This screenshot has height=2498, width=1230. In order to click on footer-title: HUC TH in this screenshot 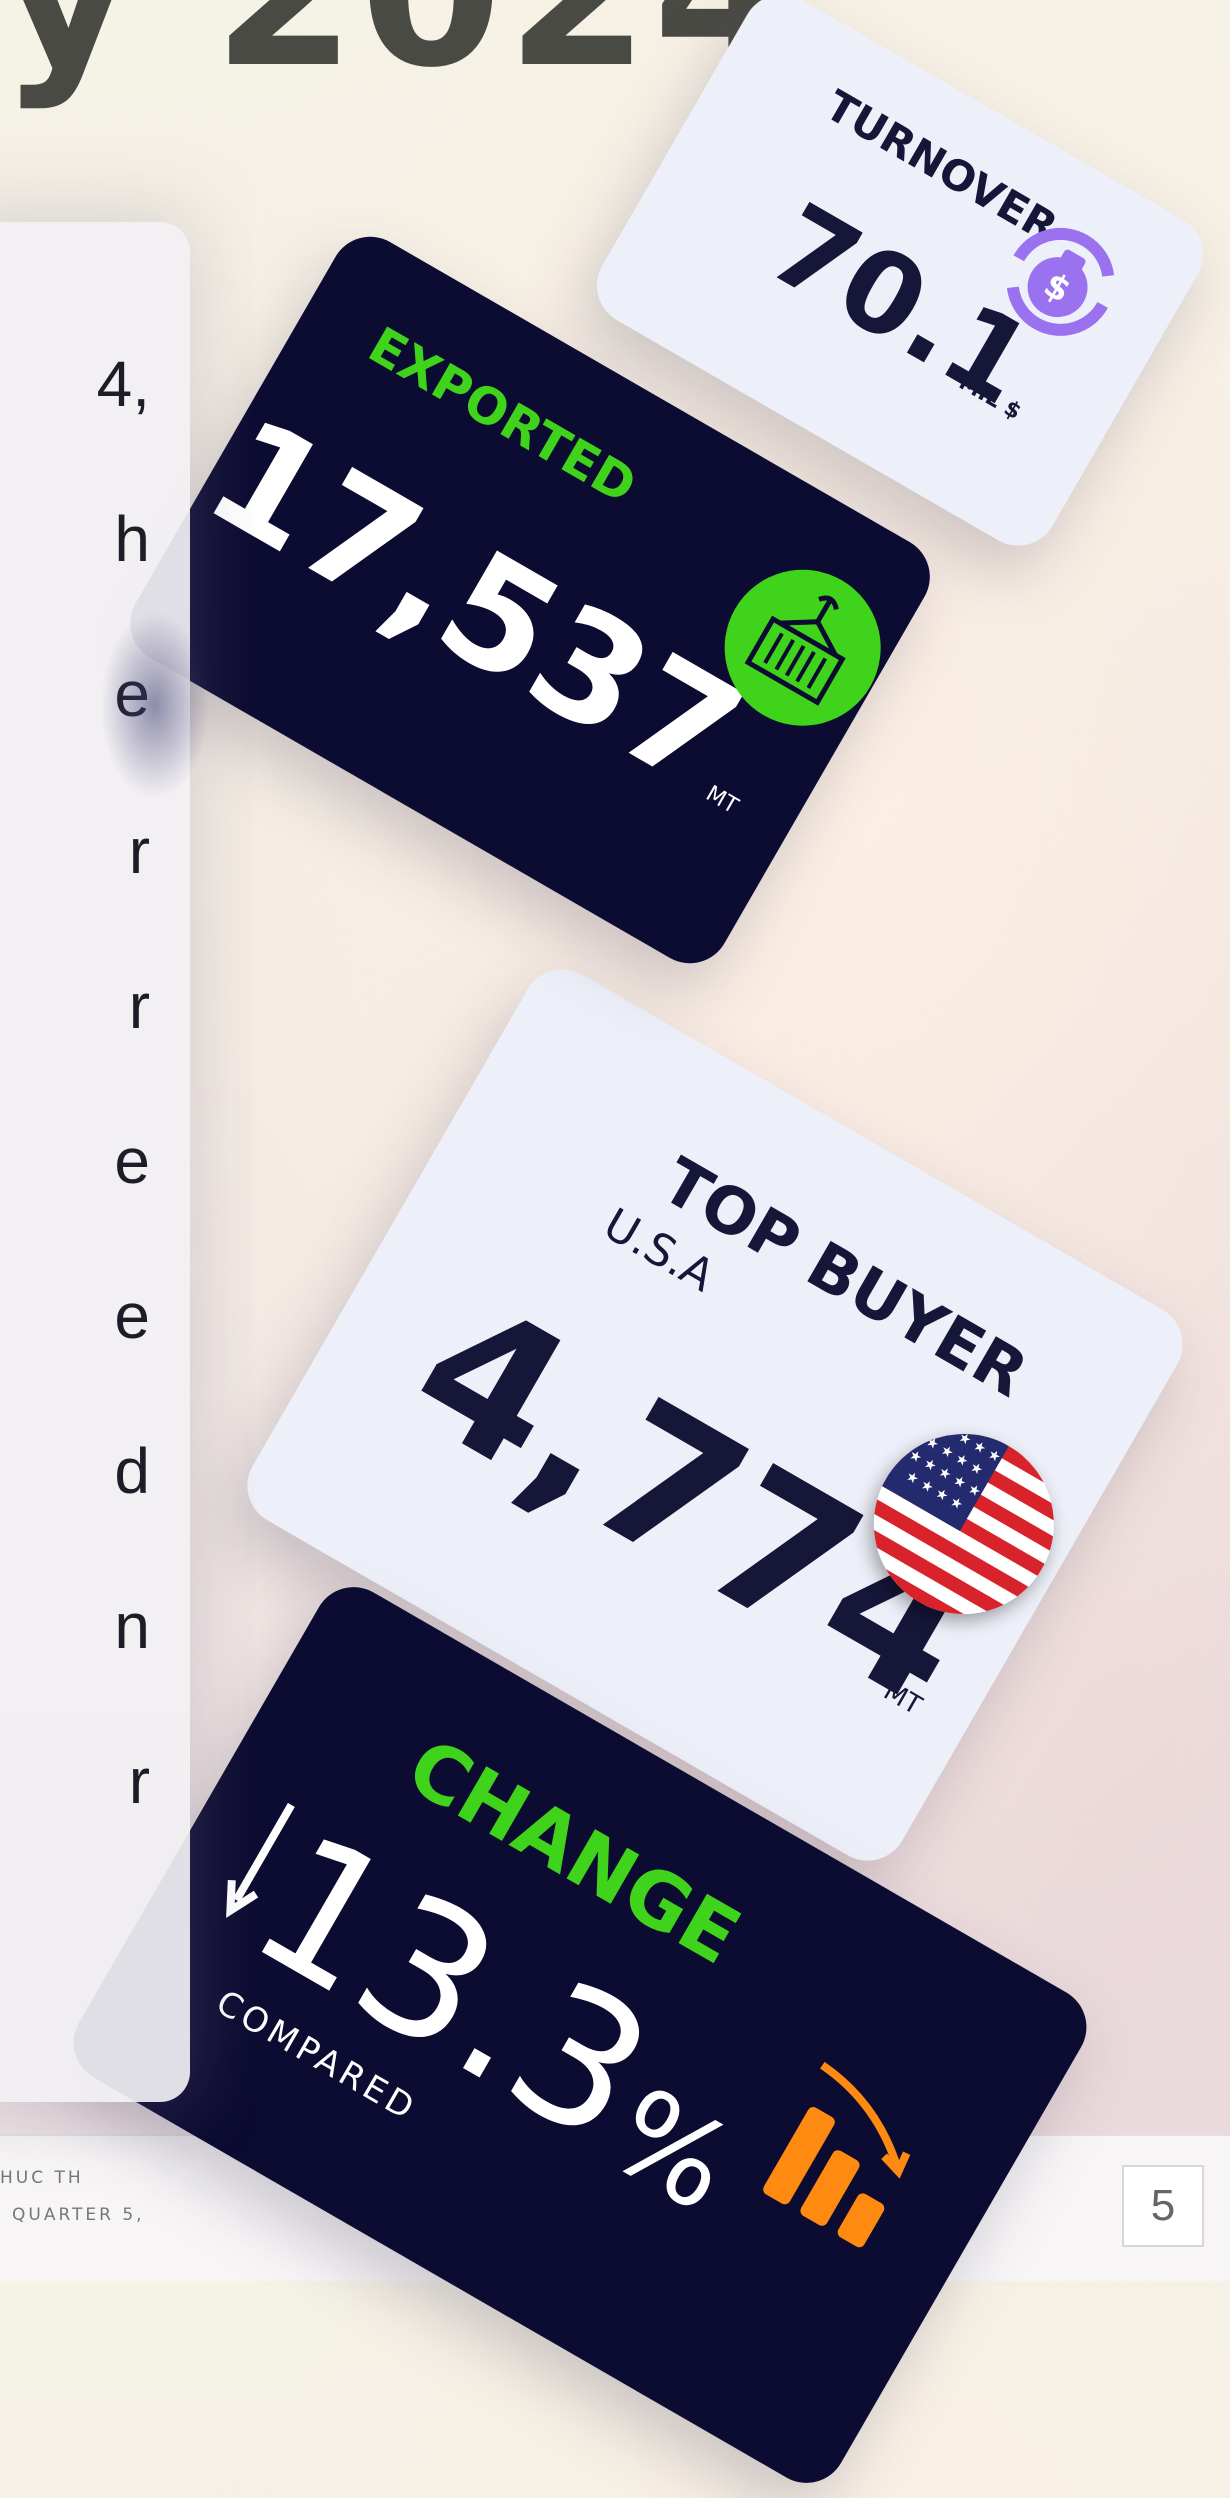, I will do `click(42, 2178)`.